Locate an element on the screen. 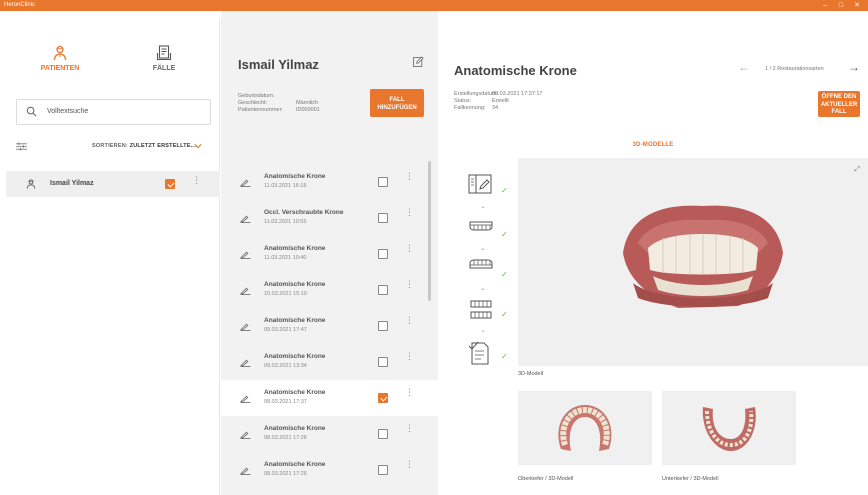  step-bite: ✓ is located at coordinates (491, 312).